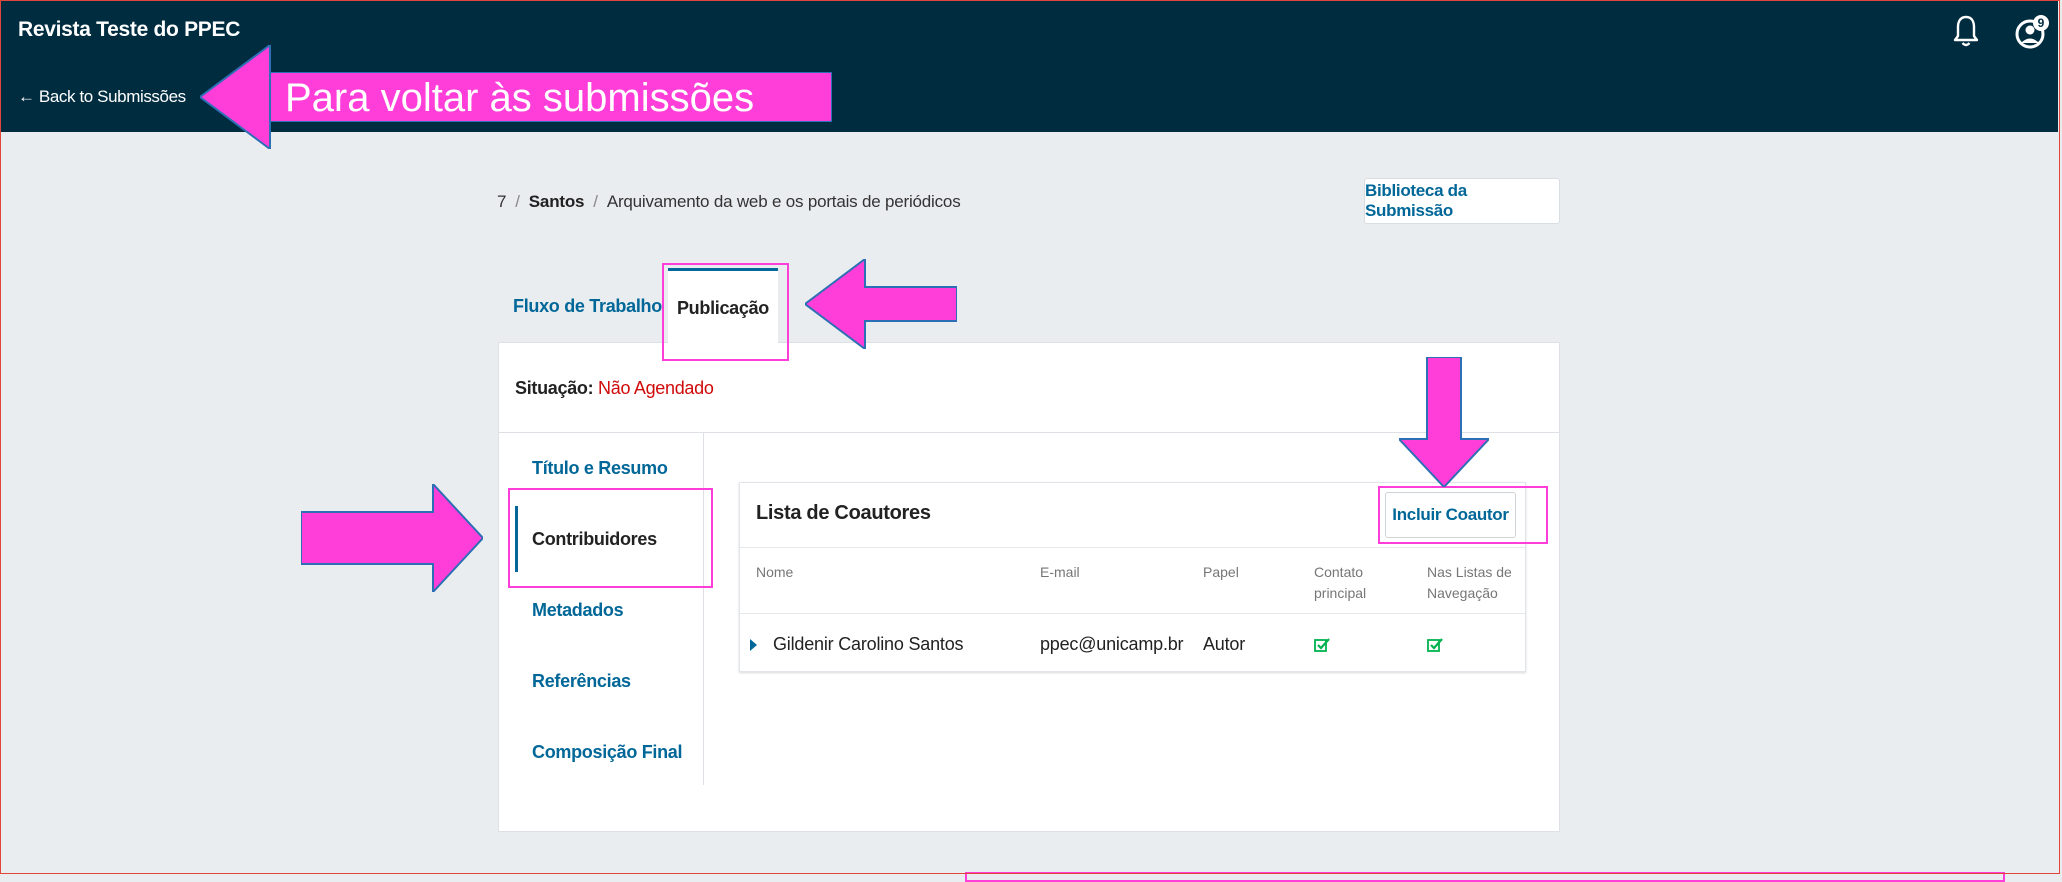 The image size is (2062, 882). What do you see at coordinates (1485, 877) in the screenshot?
I see `annotation-bottom-box` at bounding box center [1485, 877].